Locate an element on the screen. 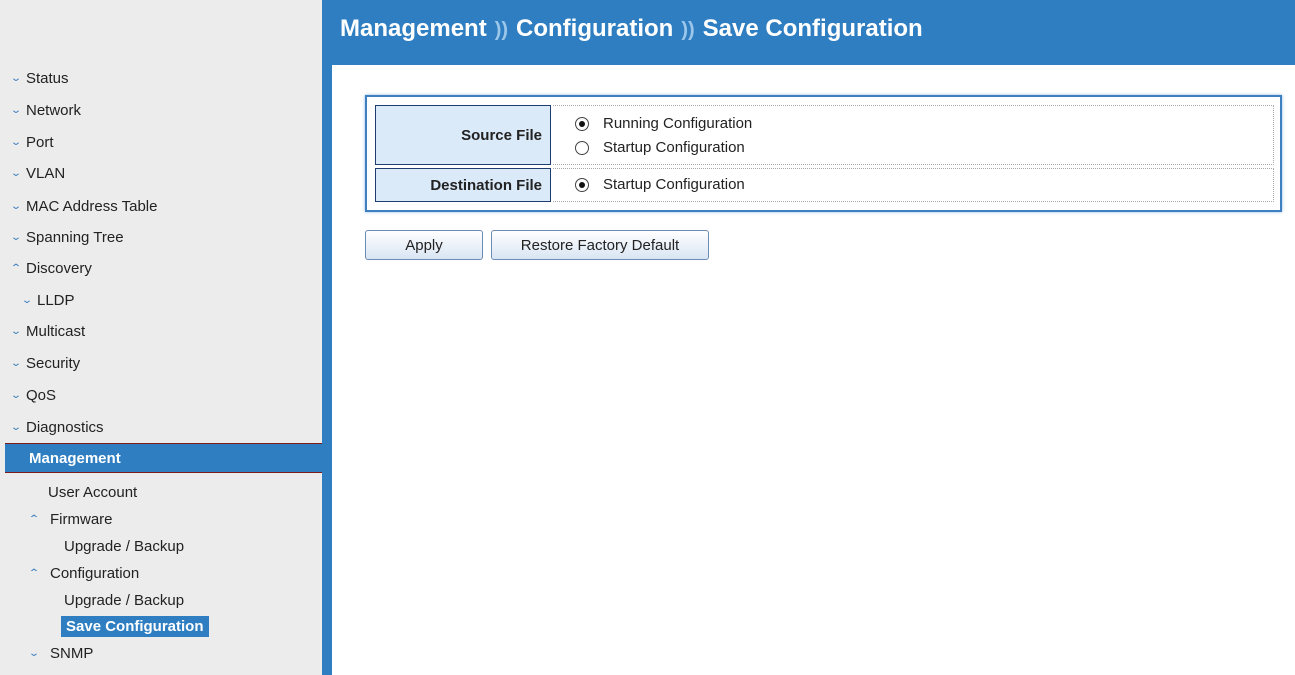  source-file-label: Source File is located at coordinates (463, 135).